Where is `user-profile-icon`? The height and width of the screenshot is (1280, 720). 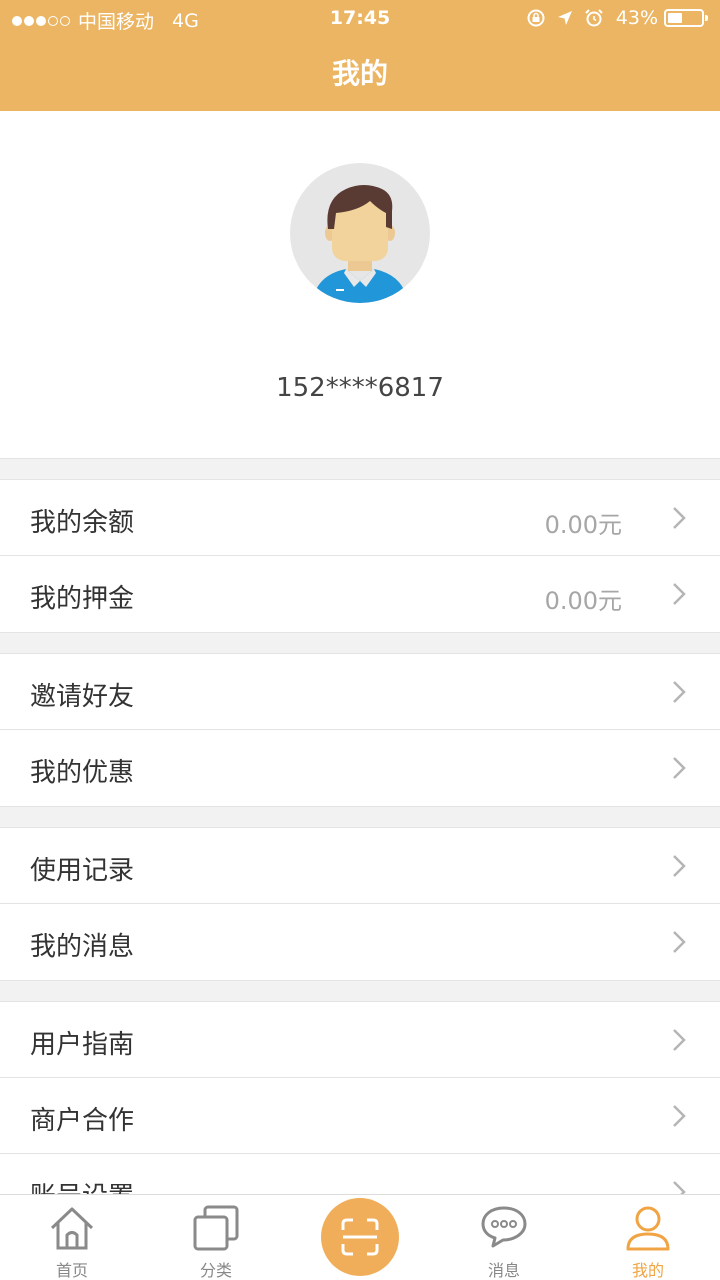 user-profile-icon is located at coordinates (648, 1228).